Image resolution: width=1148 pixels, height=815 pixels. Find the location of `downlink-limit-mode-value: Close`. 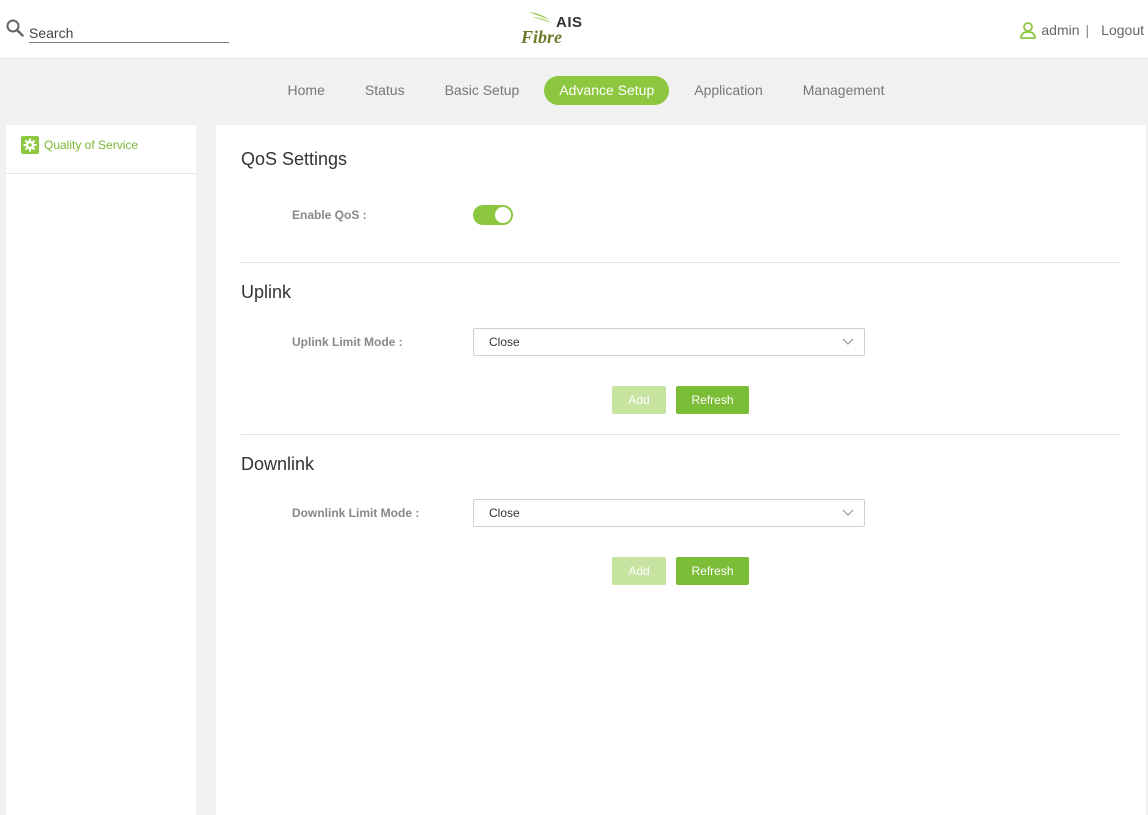

downlink-limit-mode-value: Close is located at coordinates (504, 513).